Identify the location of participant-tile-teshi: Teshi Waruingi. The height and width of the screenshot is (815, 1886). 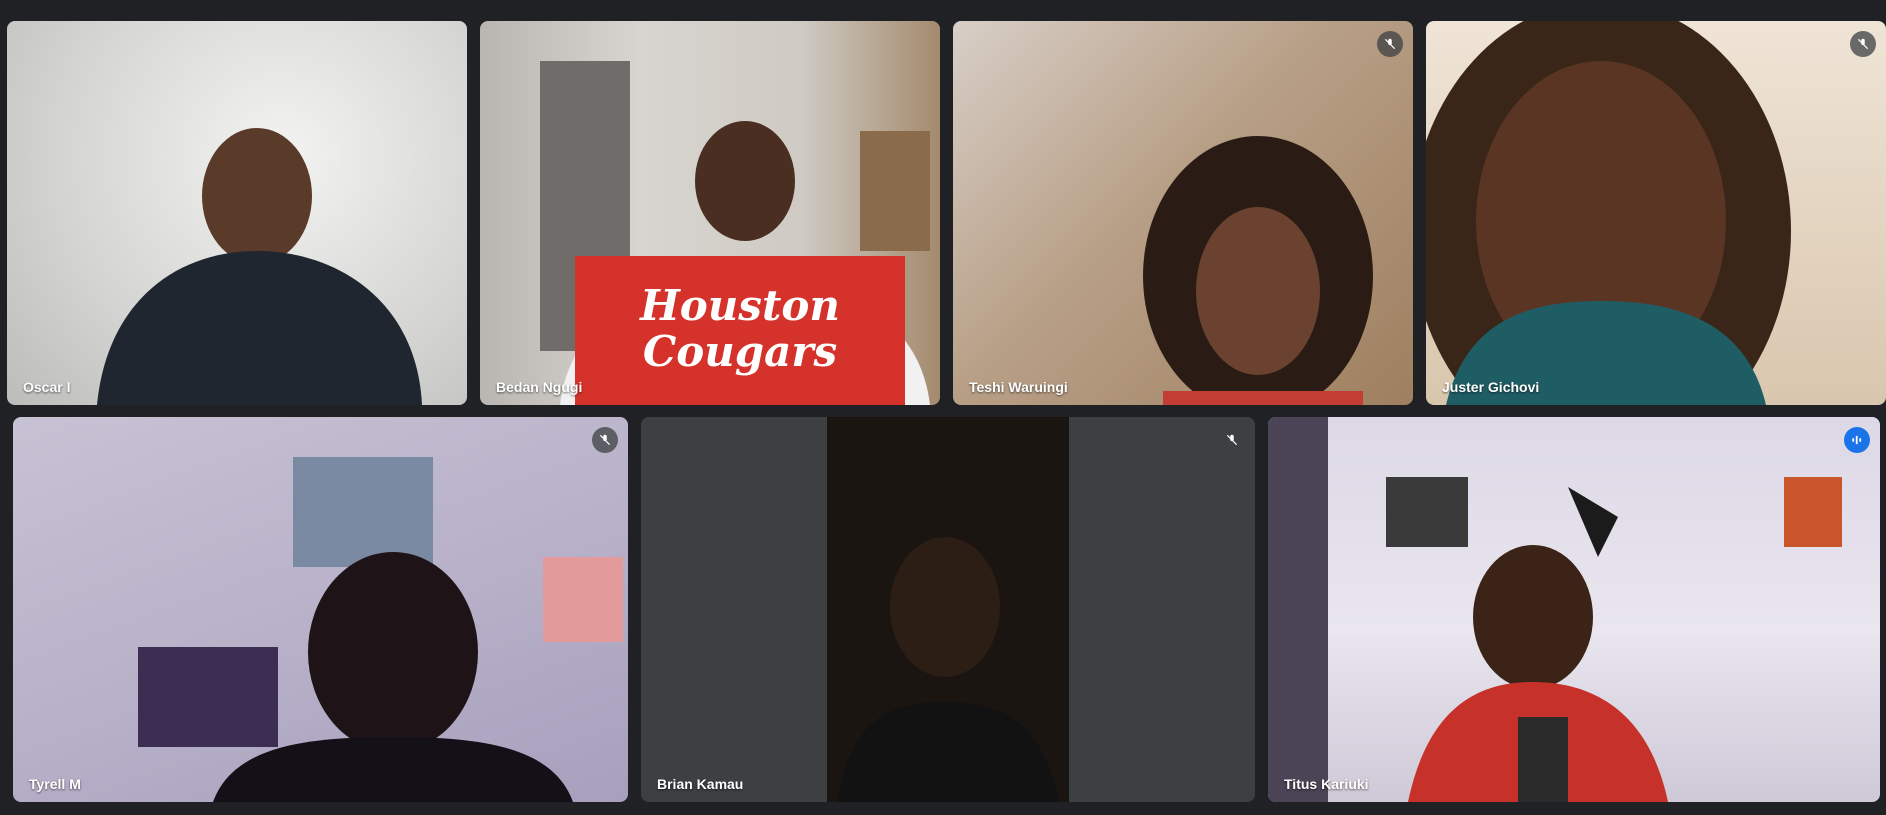
(1183, 213).